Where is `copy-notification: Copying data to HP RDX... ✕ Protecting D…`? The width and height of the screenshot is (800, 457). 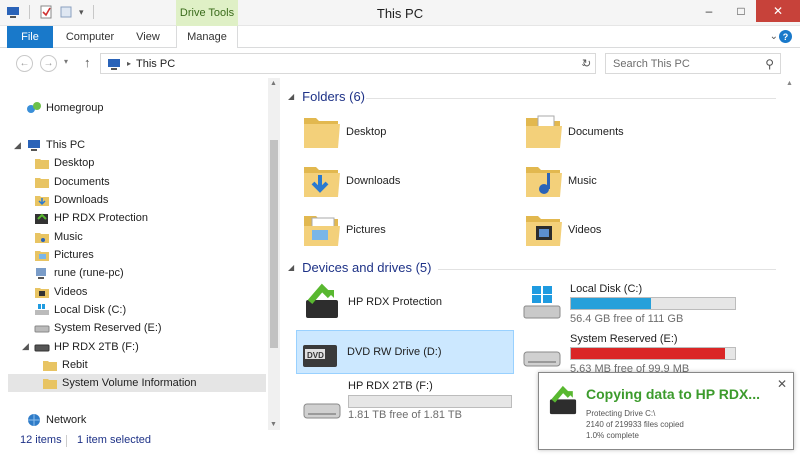
copy-notification: Copying data to HP RDX... ✕ Protecting D… is located at coordinates (666, 411).